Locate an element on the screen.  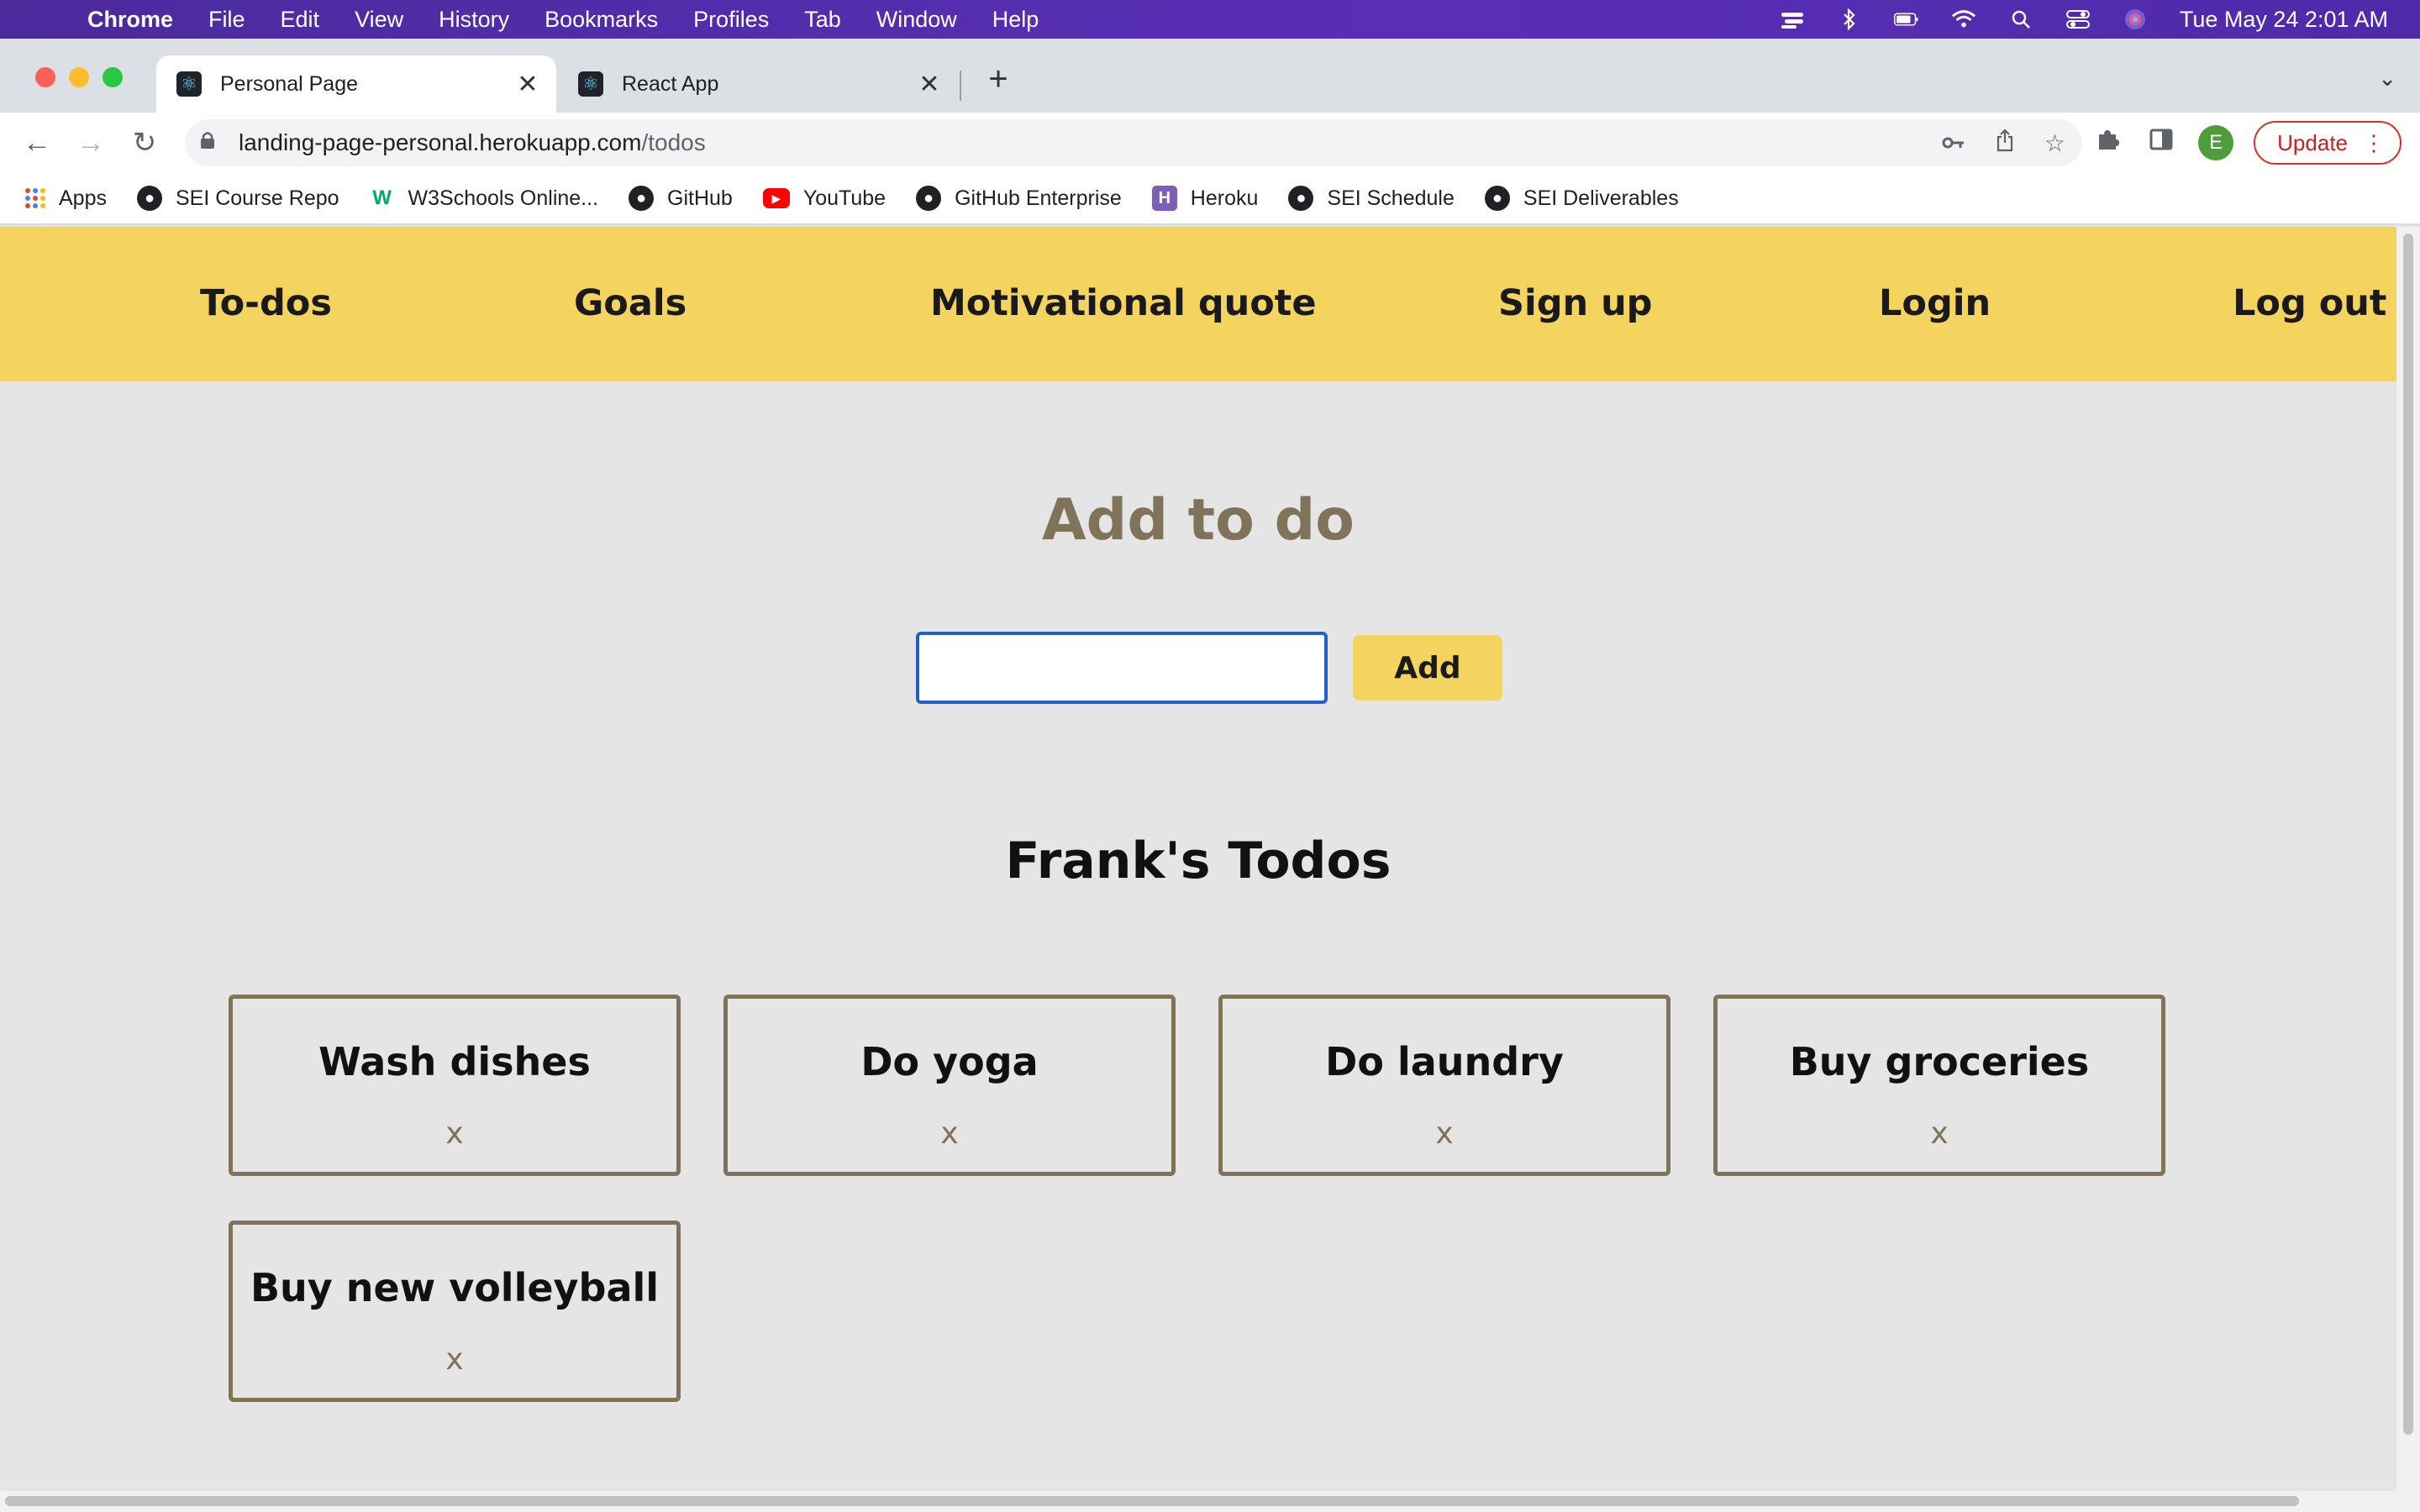
nav-link-sign-up: Sign up is located at coordinates (1575, 303).